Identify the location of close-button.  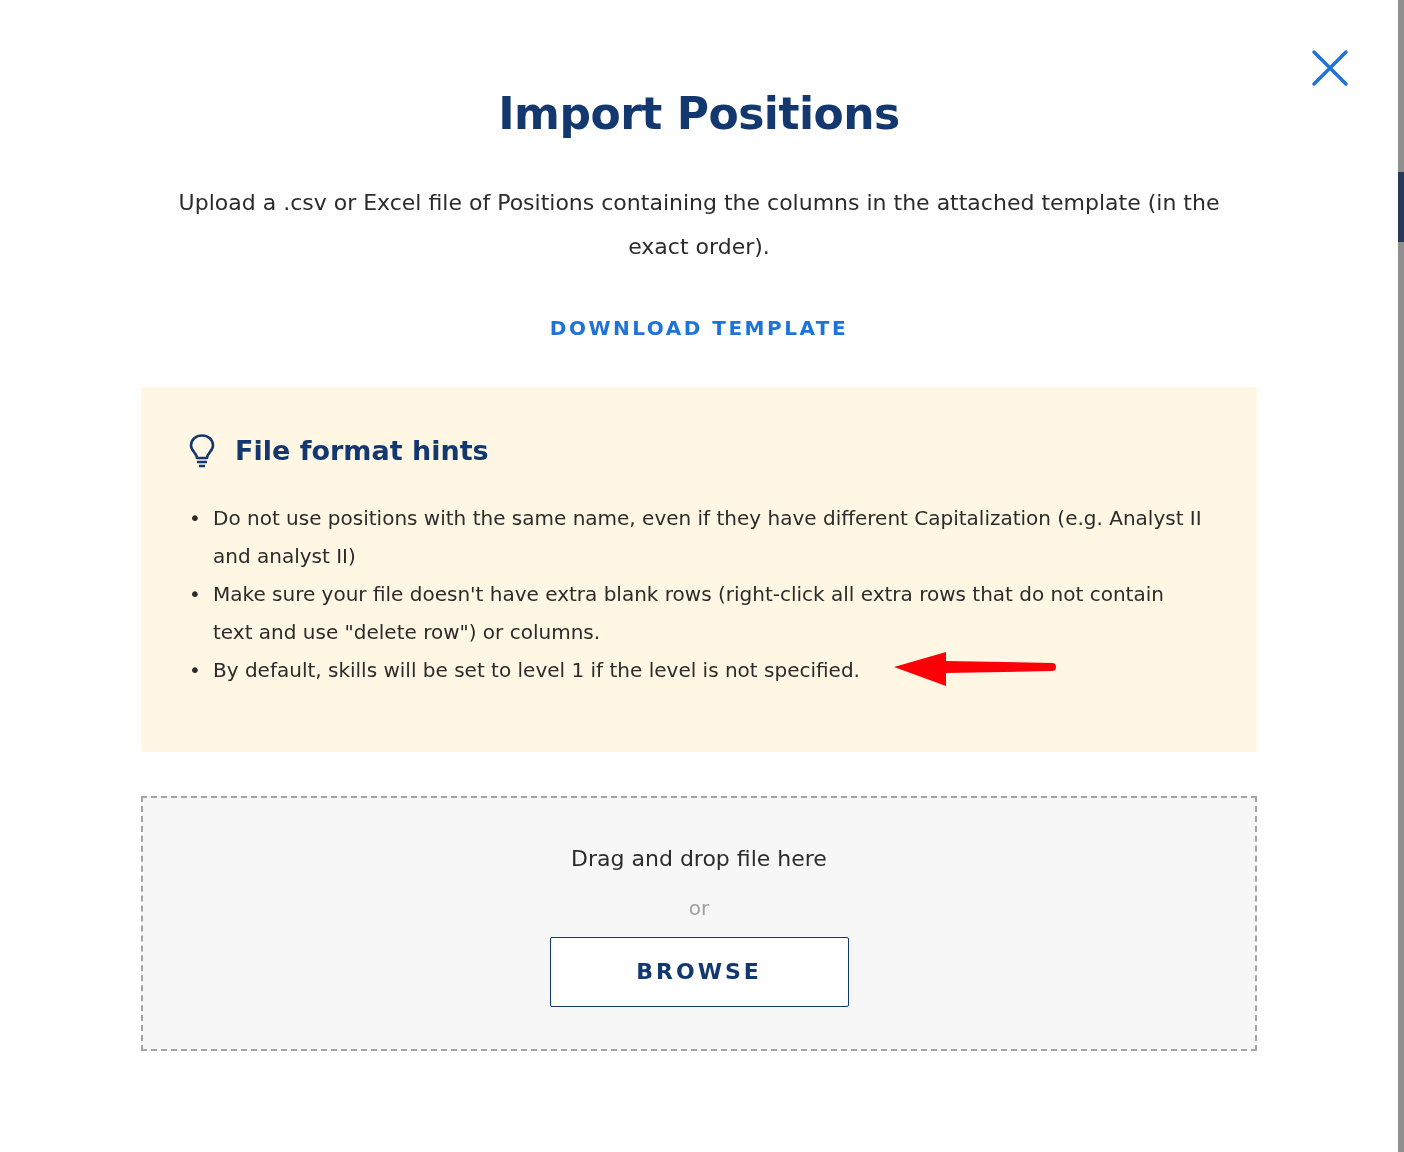
(1330, 68).